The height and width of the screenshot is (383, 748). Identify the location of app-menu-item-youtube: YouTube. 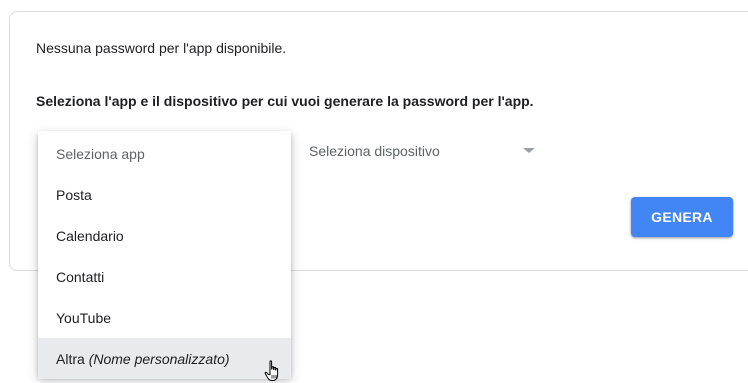
(164, 317).